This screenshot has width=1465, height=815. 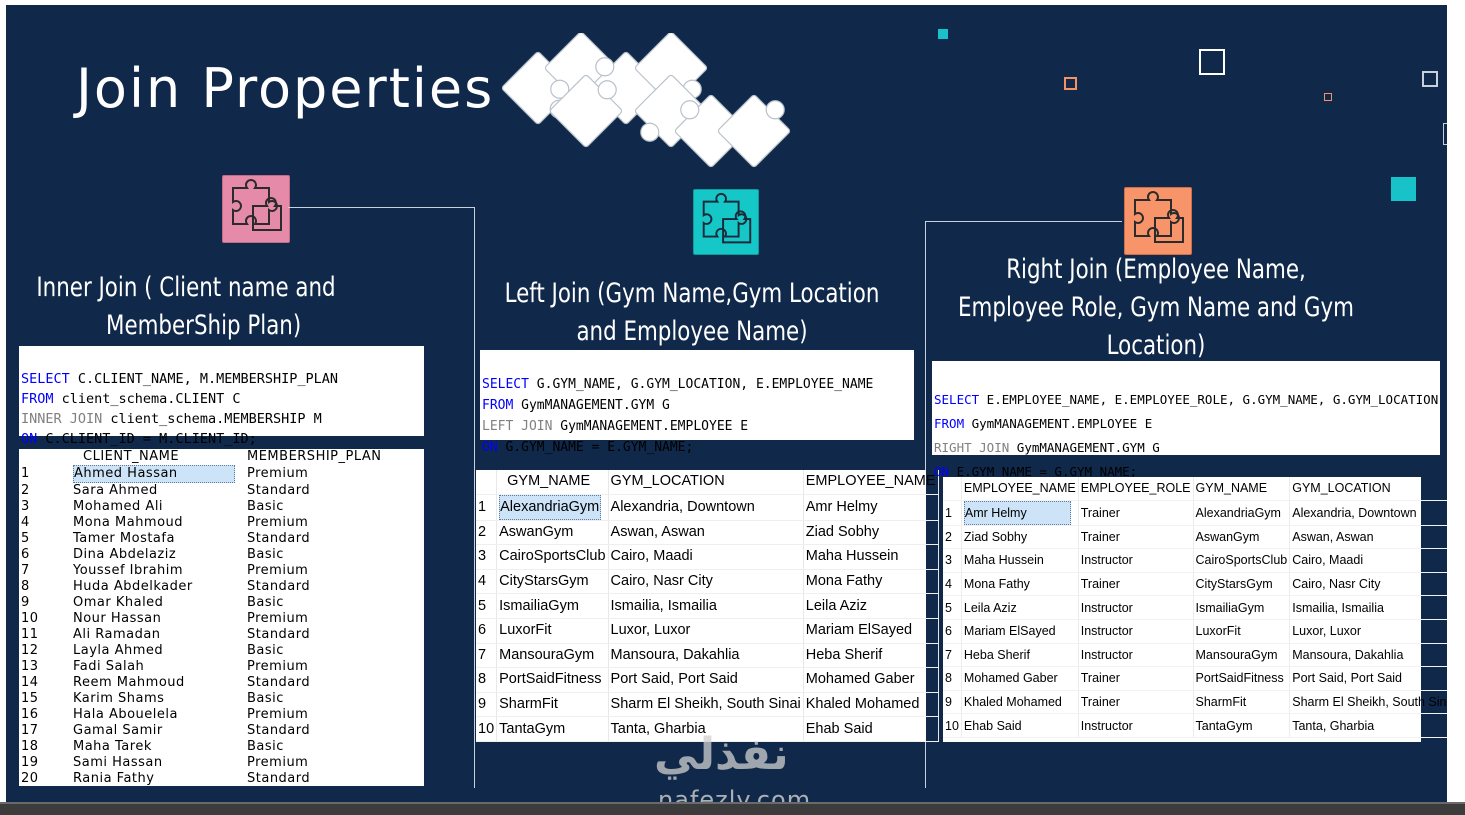 I want to click on table-row: 8 Huda Abdelkader Standard, so click(x=221, y=587).